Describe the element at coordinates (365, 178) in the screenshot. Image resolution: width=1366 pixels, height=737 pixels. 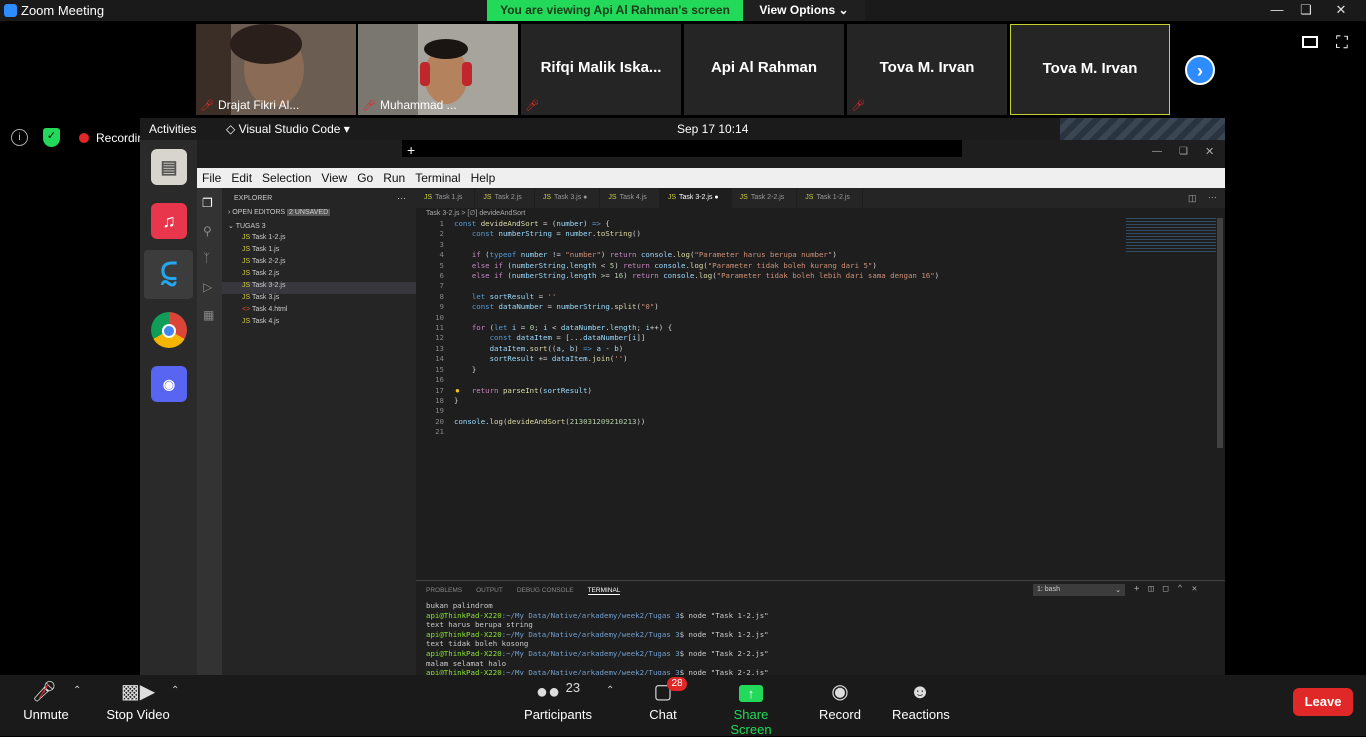
I see `menu-go: Go` at that location.